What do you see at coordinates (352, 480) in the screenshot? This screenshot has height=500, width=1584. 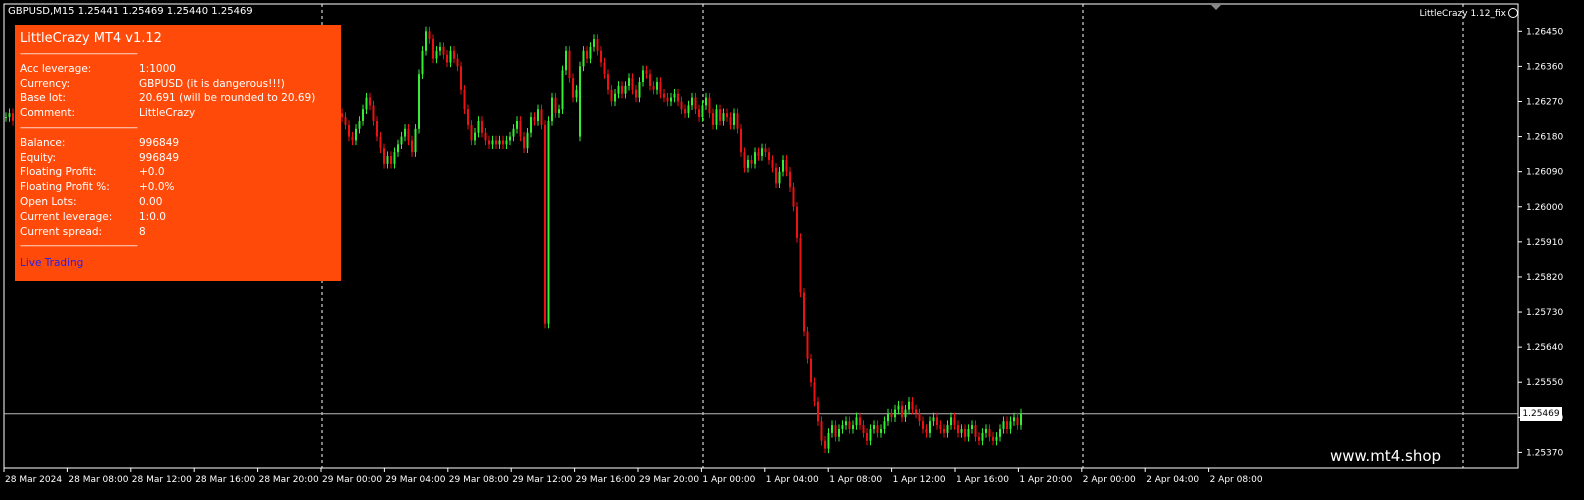 I see `x-tick-label: 29 Mar 00:00` at bounding box center [352, 480].